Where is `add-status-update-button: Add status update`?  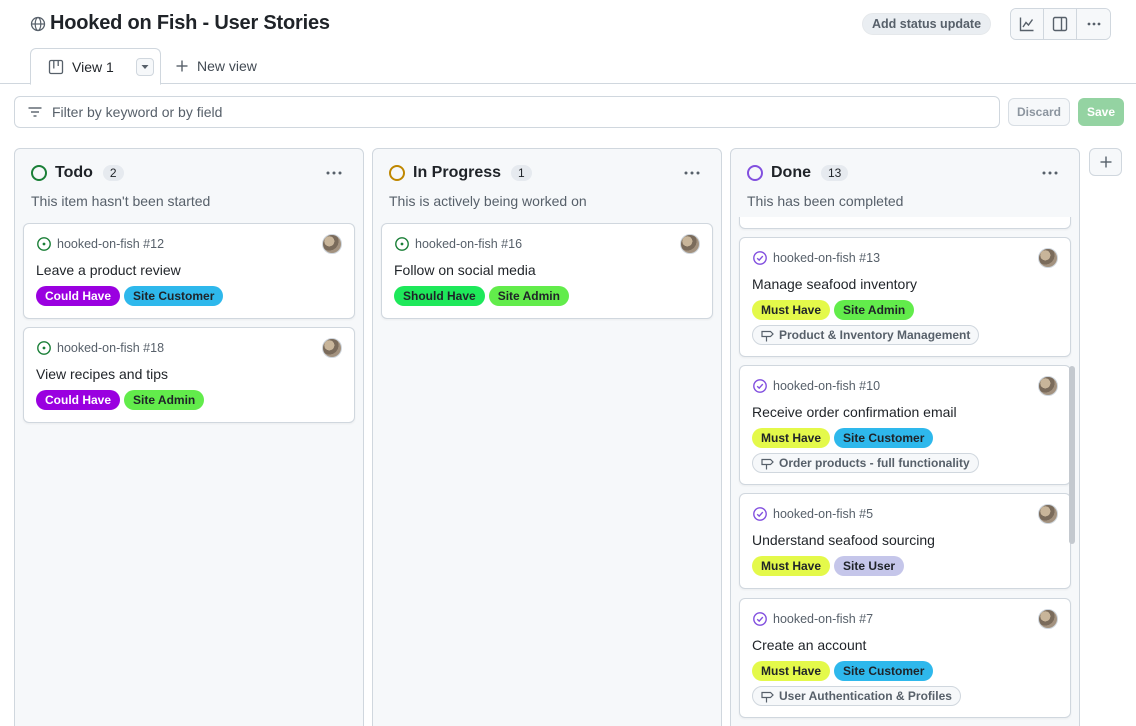
add-status-update-button: Add status update is located at coordinates (927, 24).